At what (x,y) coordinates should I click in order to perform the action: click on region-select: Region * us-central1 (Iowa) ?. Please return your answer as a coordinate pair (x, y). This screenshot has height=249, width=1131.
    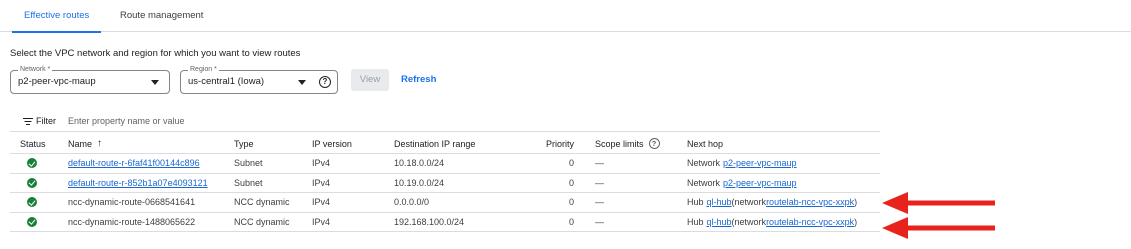
    Looking at the image, I should click on (259, 79).